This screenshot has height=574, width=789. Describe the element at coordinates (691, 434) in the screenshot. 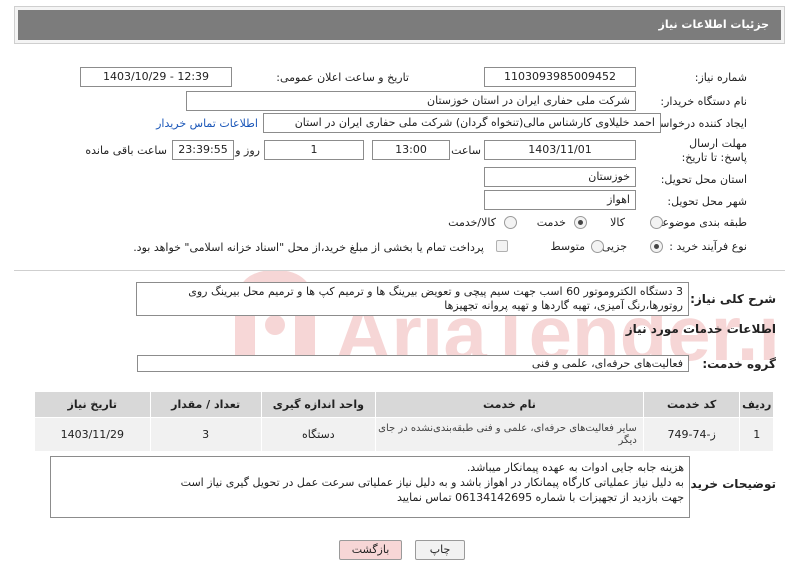

I see `cell-service-code: ز-74-749` at that location.